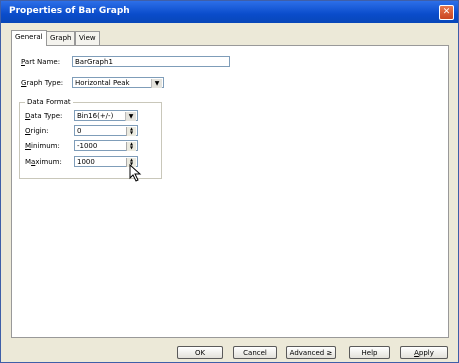 The height and width of the screenshot is (363, 459). What do you see at coordinates (87, 38) in the screenshot?
I see `tab-view: View` at bounding box center [87, 38].